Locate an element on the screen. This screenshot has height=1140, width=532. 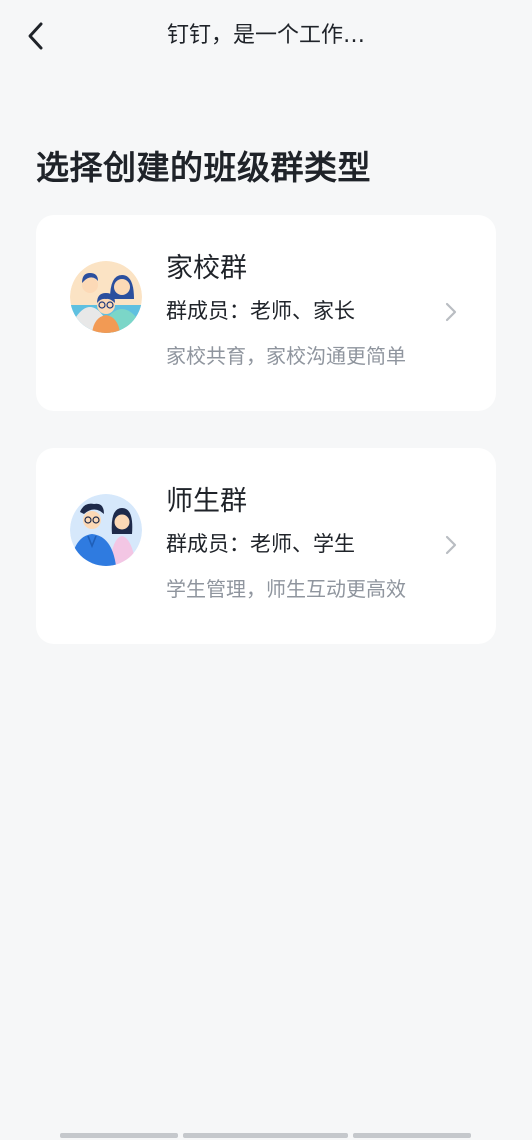
option-members: 群成员：老师、家长 is located at coordinates (260, 311).